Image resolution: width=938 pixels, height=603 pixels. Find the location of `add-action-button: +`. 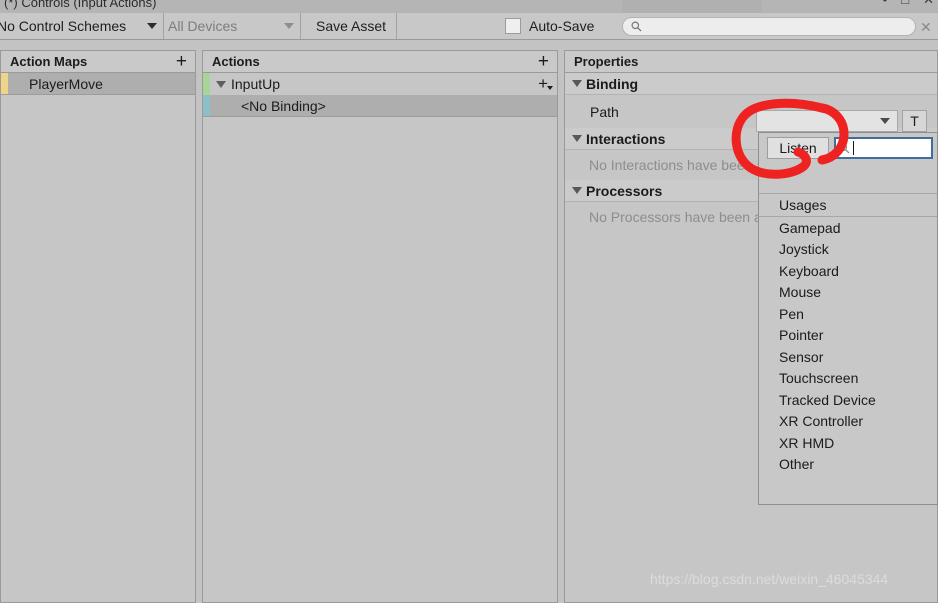

add-action-button: + is located at coordinates (543, 61).